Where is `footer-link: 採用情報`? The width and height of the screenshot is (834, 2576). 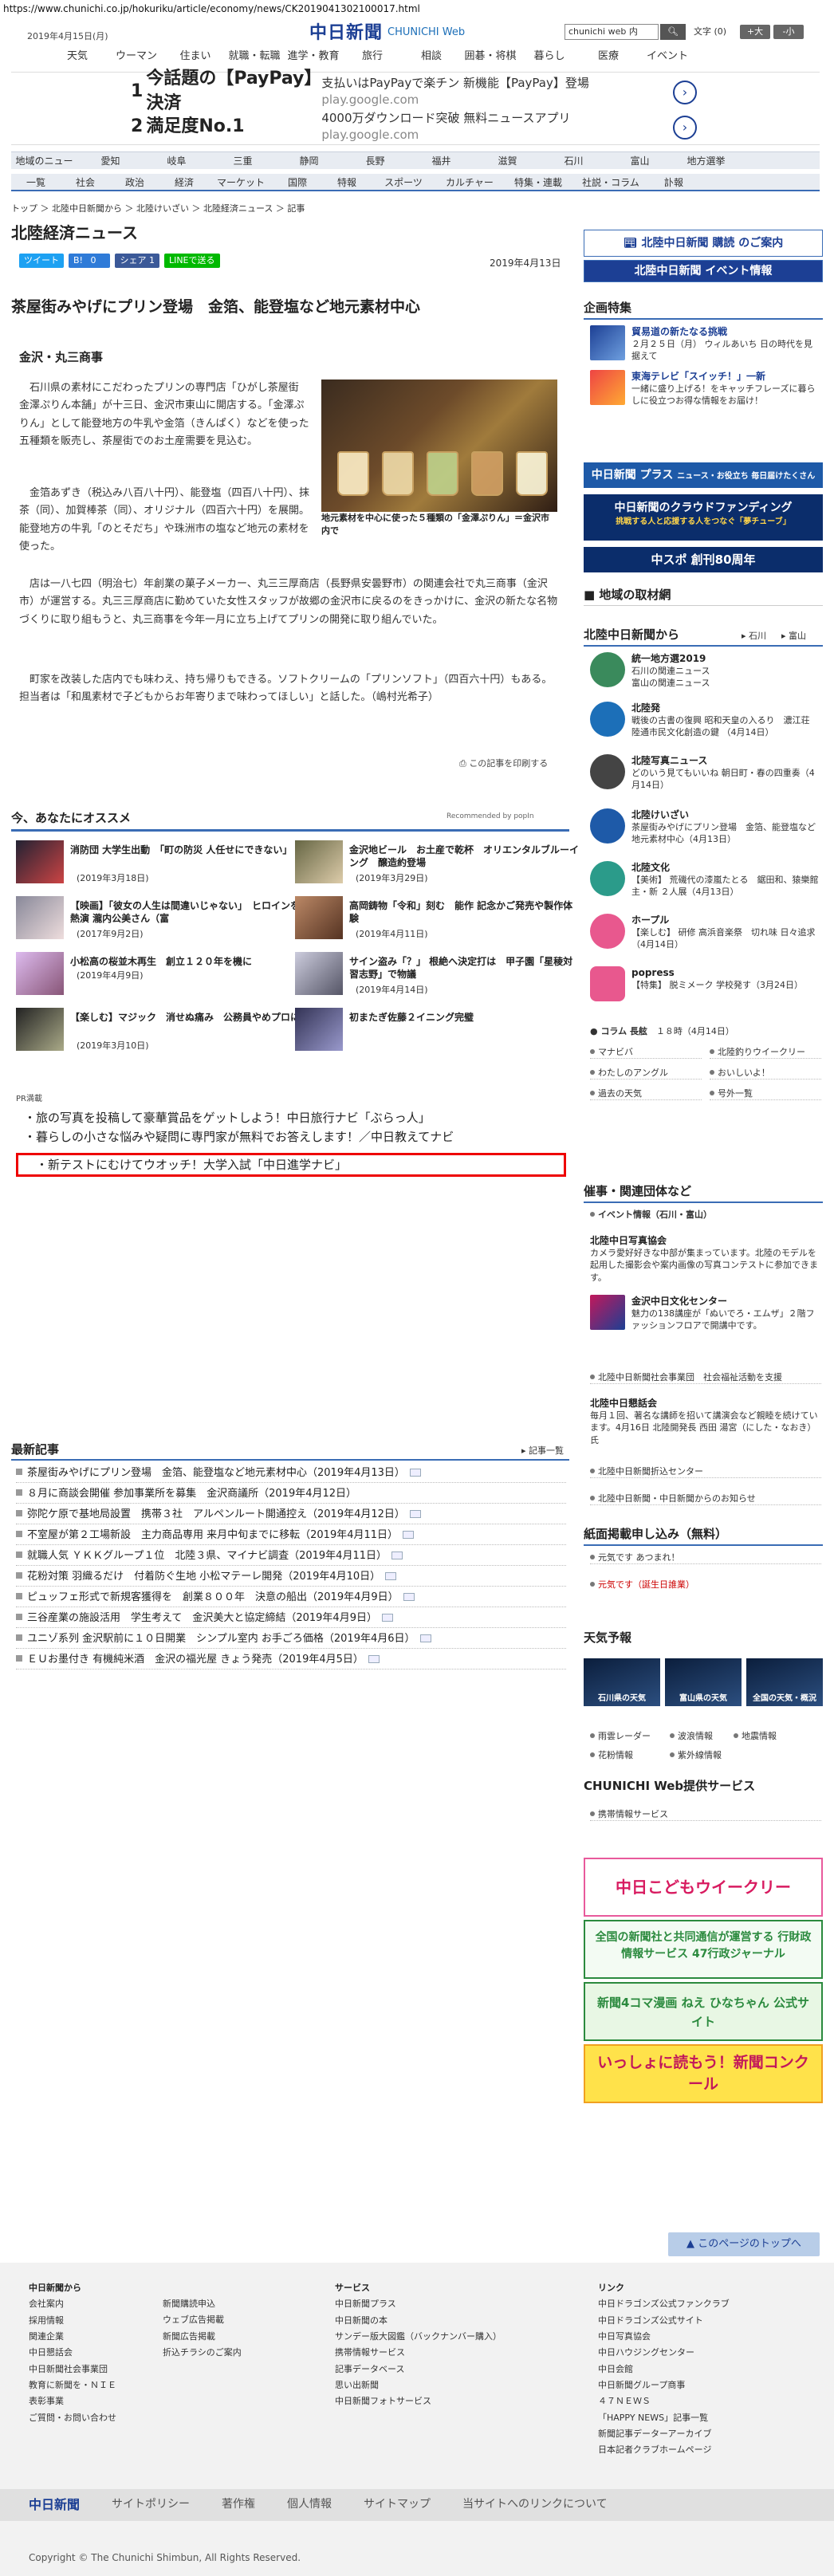 footer-link: 採用情報 is located at coordinates (72, 2321).